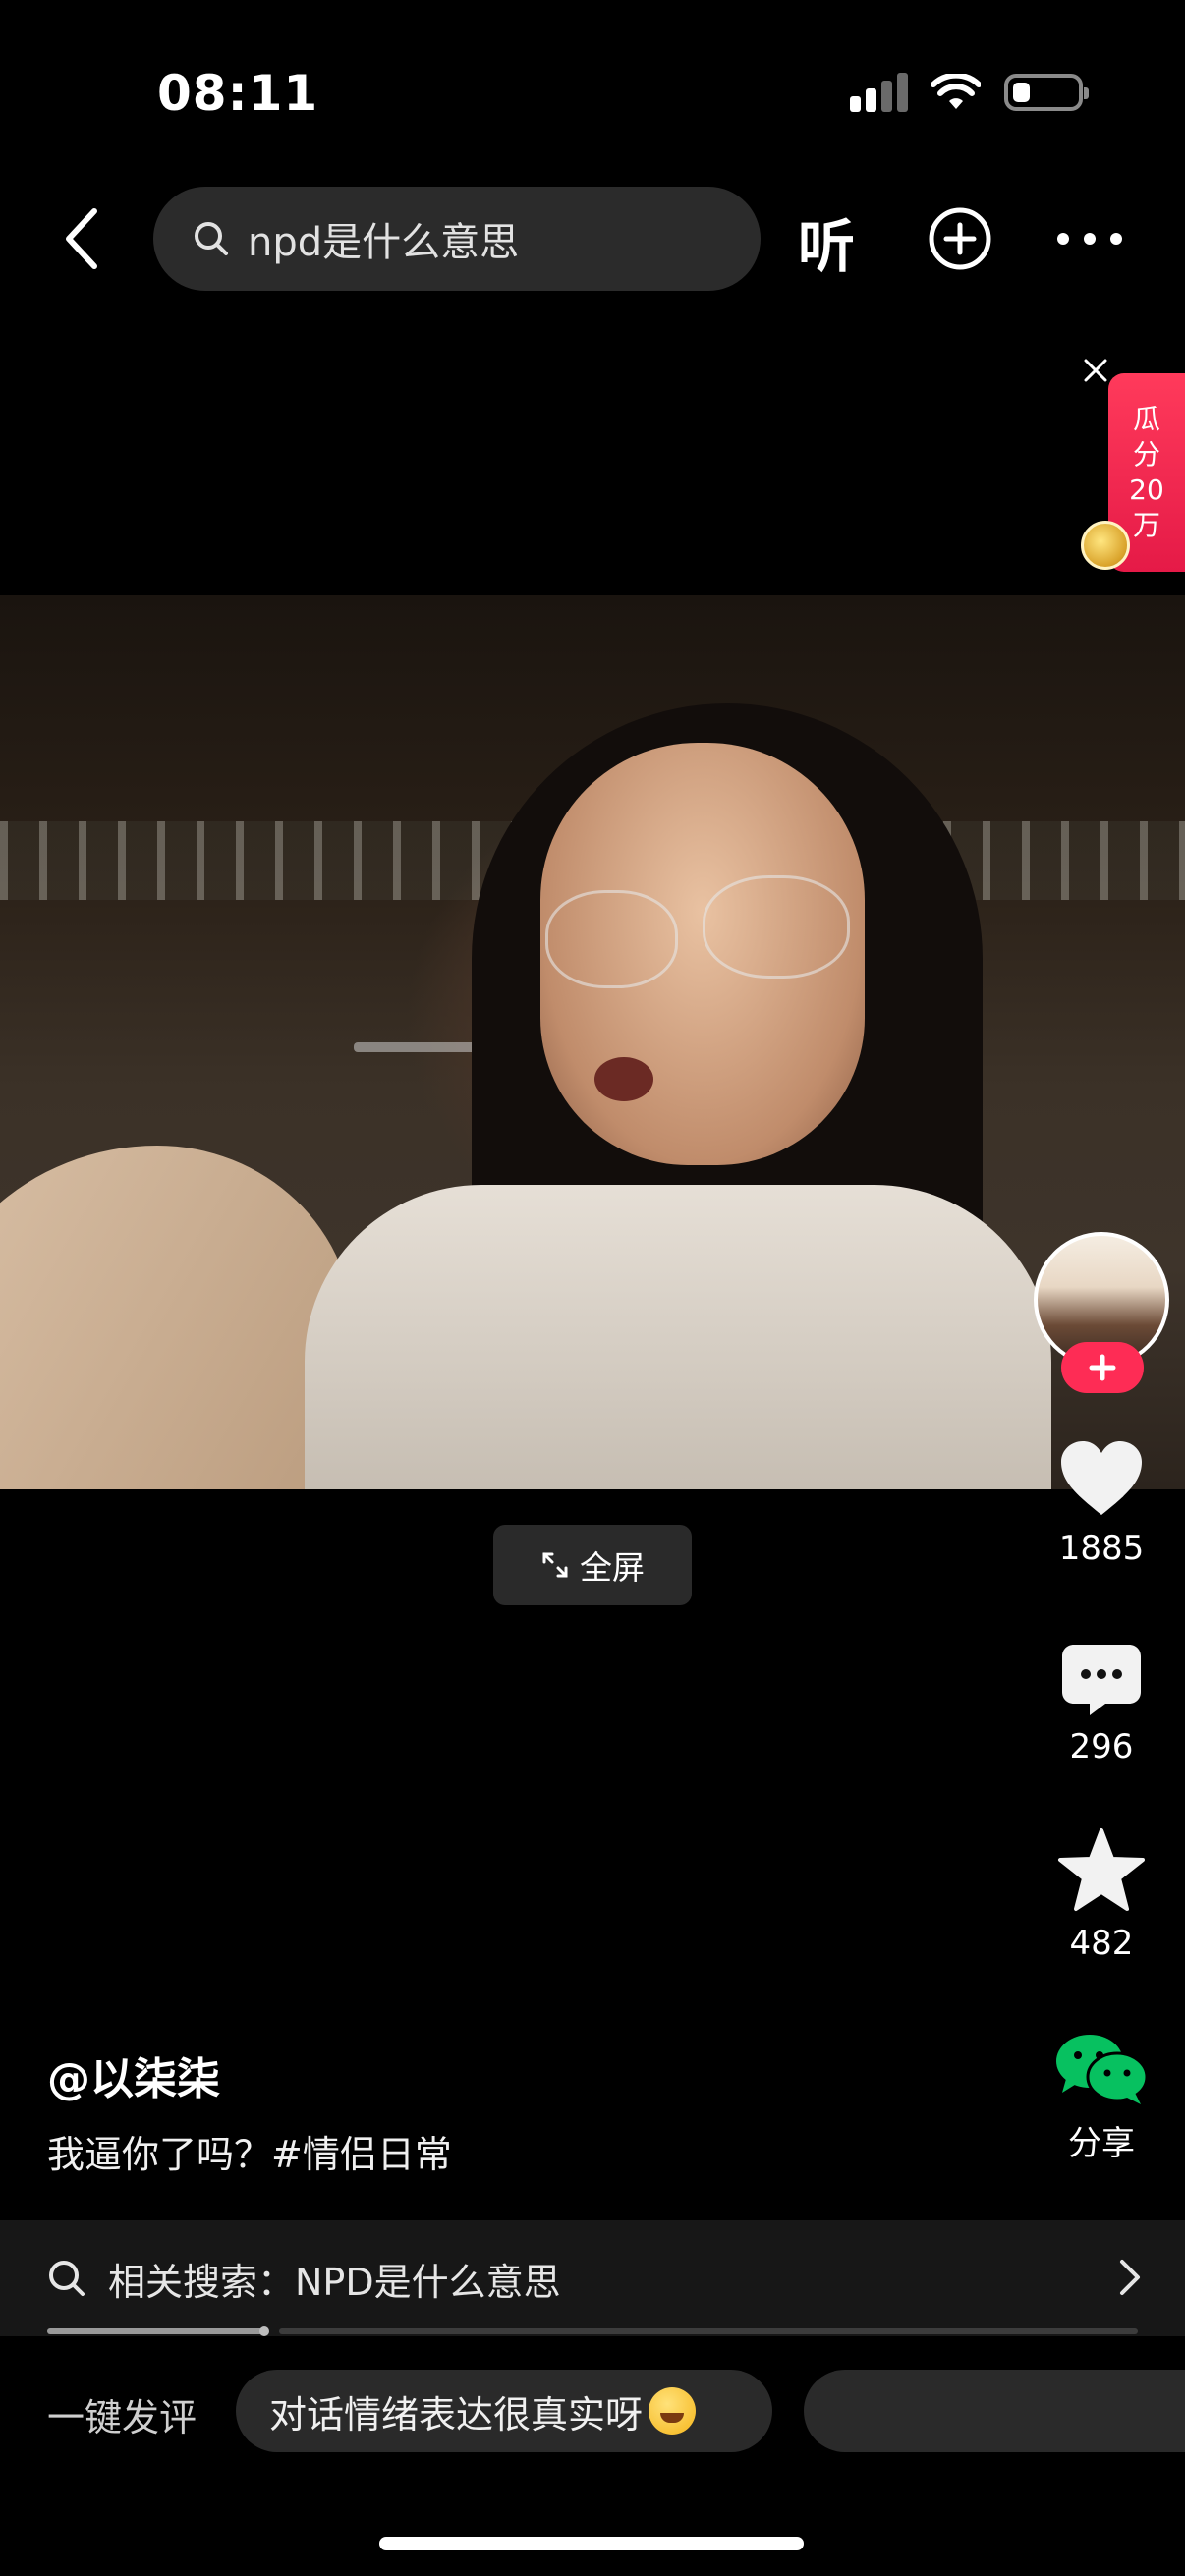 The height and width of the screenshot is (2576, 1185). Describe the element at coordinates (1130, 2277) in the screenshot. I see `chevron-right-icon` at that location.